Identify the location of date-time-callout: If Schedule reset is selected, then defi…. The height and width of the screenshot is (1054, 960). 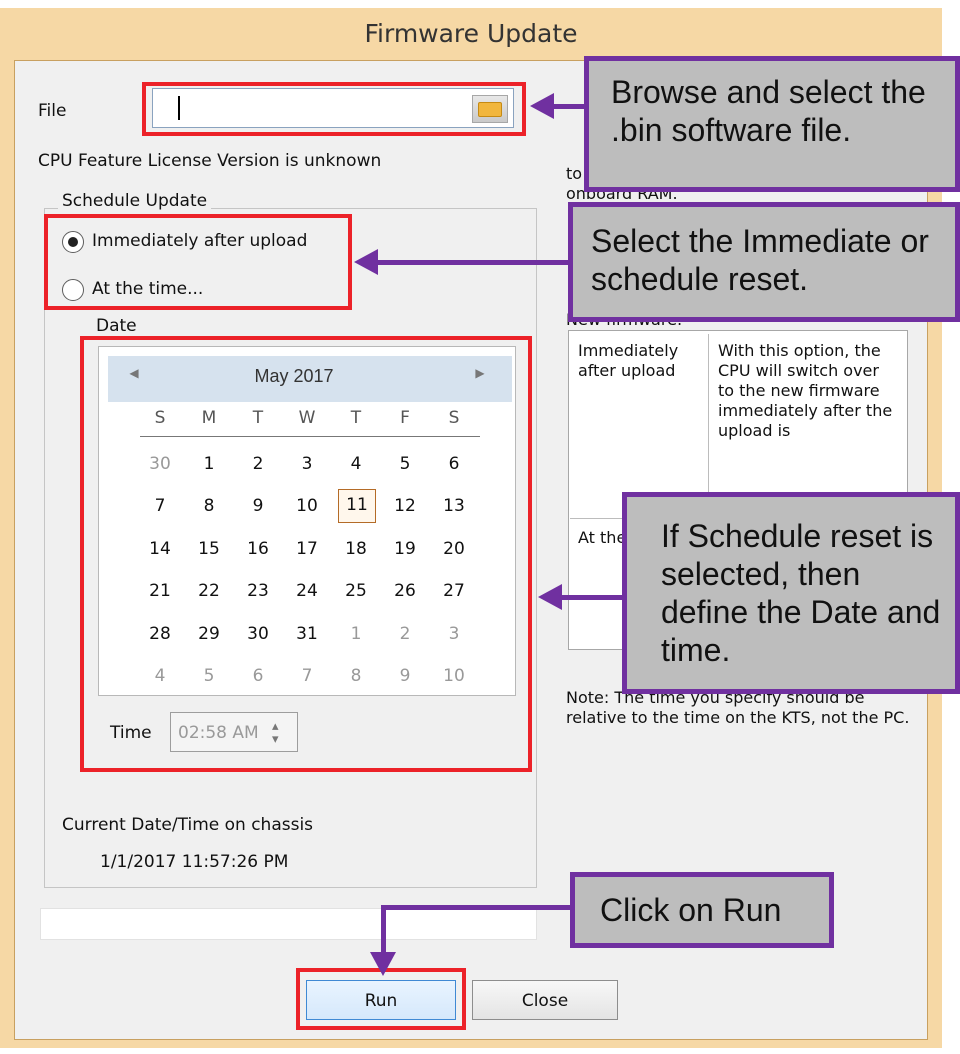
(791, 593).